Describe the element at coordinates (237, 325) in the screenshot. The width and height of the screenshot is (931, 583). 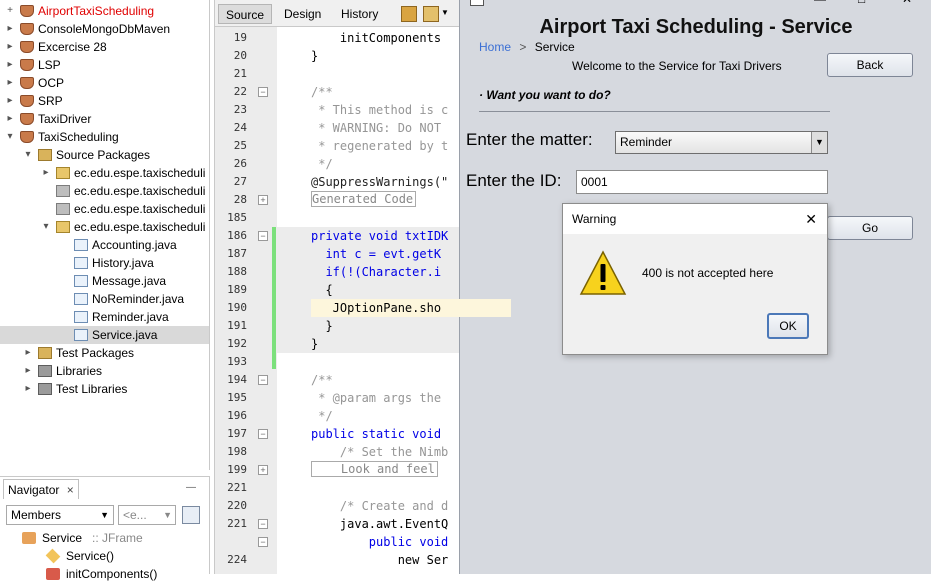
I see `line-number: 191` at that location.